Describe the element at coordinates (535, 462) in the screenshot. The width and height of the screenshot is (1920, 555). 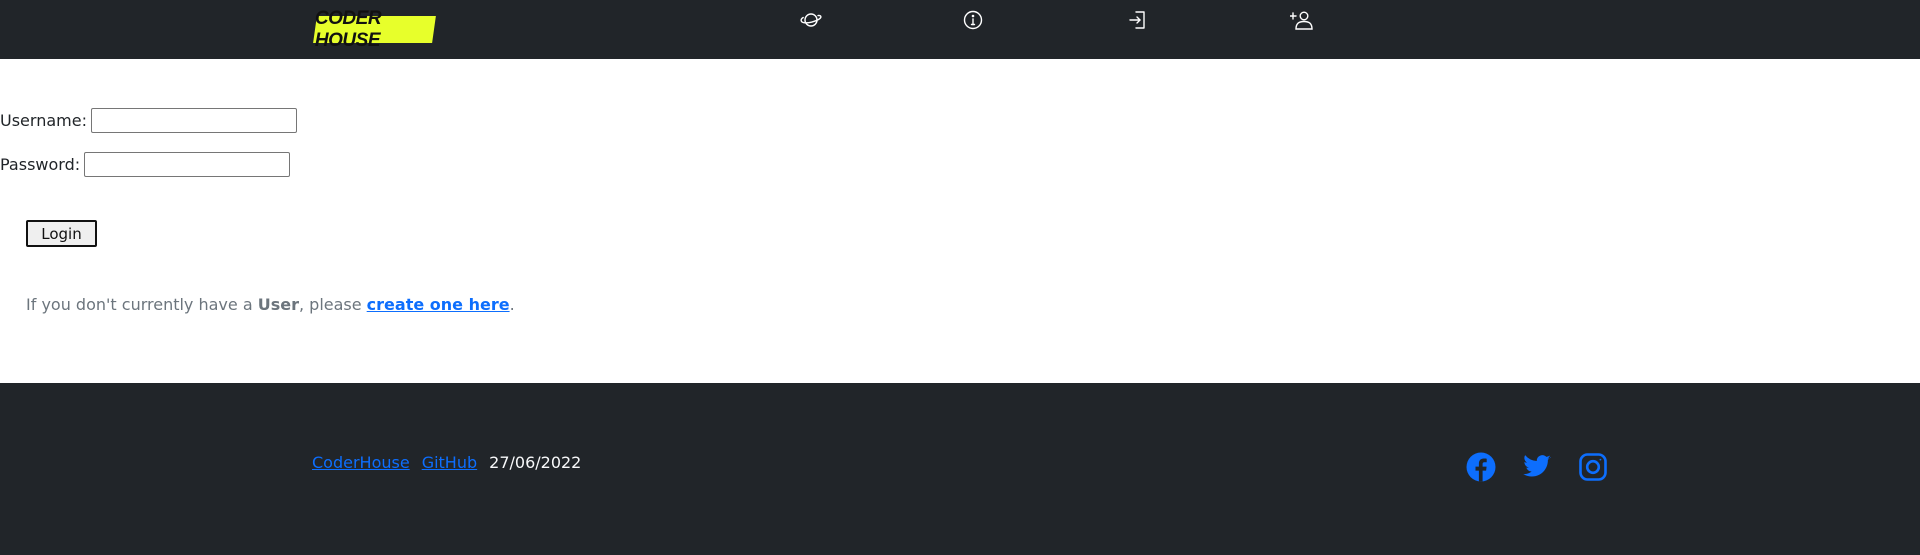
I see `footer-date: 27/06/2022` at that location.